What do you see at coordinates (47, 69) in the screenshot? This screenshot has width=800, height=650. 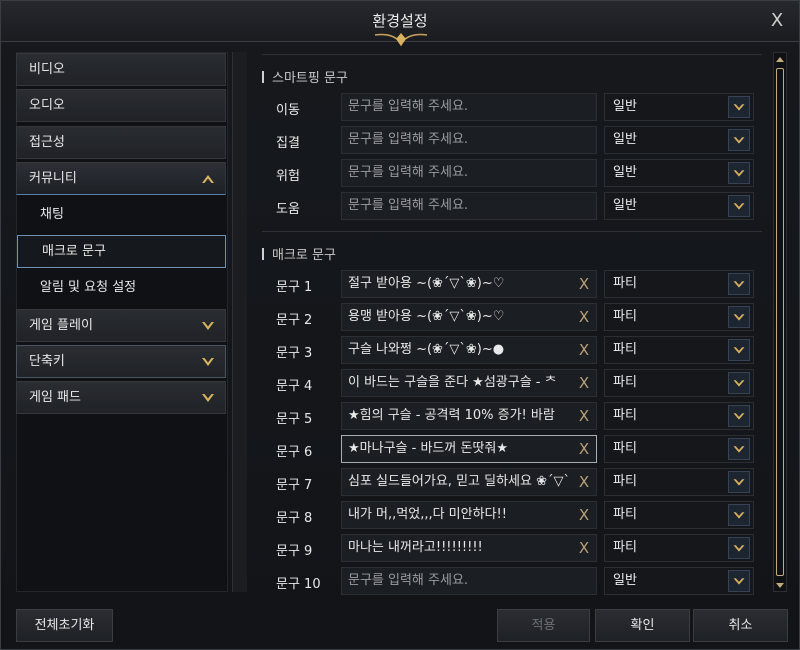 I see `sidebar-item-label: 비디오` at bounding box center [47, 69].